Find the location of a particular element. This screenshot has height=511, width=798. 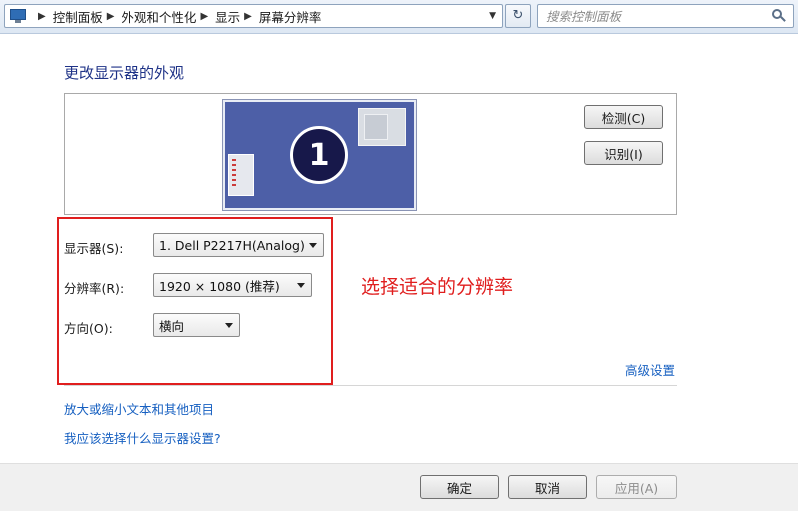

search-input is located at coordinates (648, 16).